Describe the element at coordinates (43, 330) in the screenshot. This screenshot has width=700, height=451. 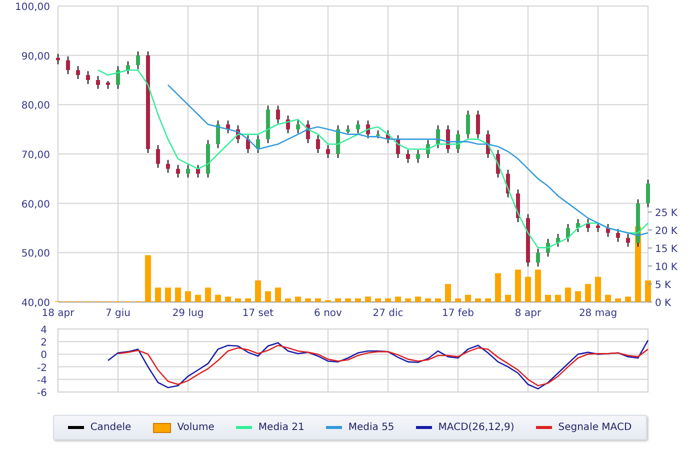
I see `axis-label: 4` at that location.